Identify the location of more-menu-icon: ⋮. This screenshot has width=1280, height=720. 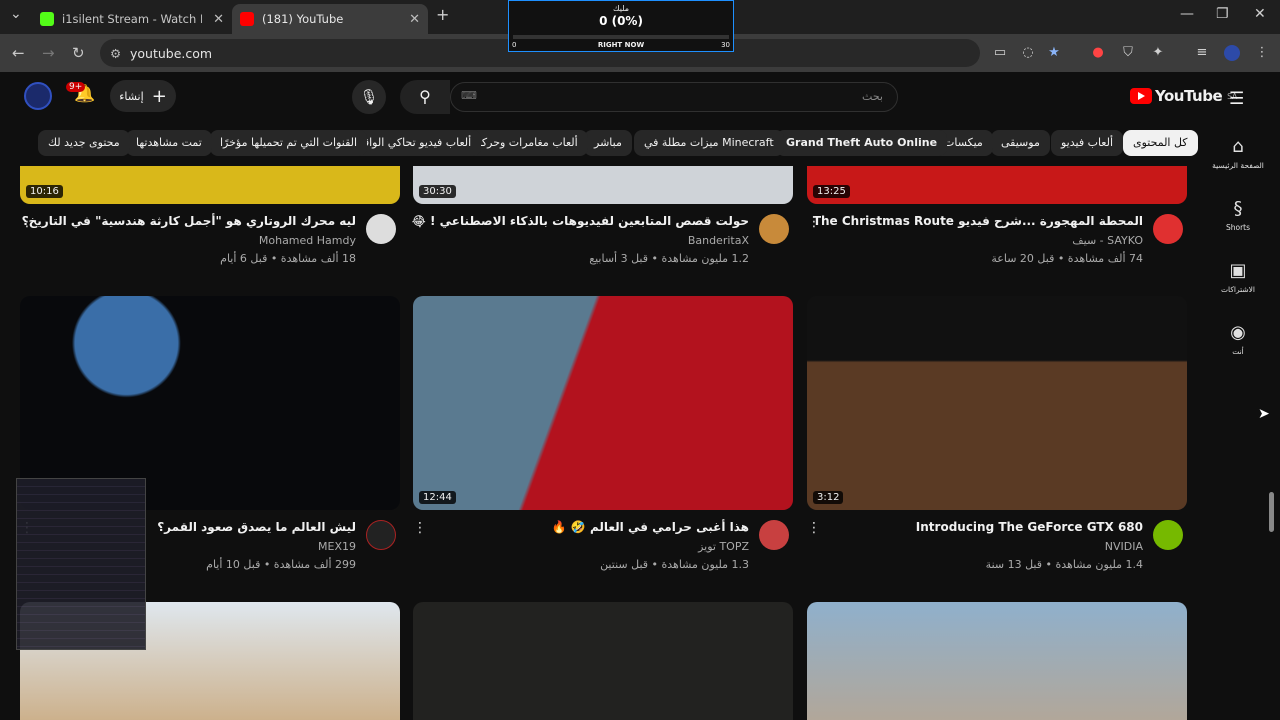
(1262, 53).